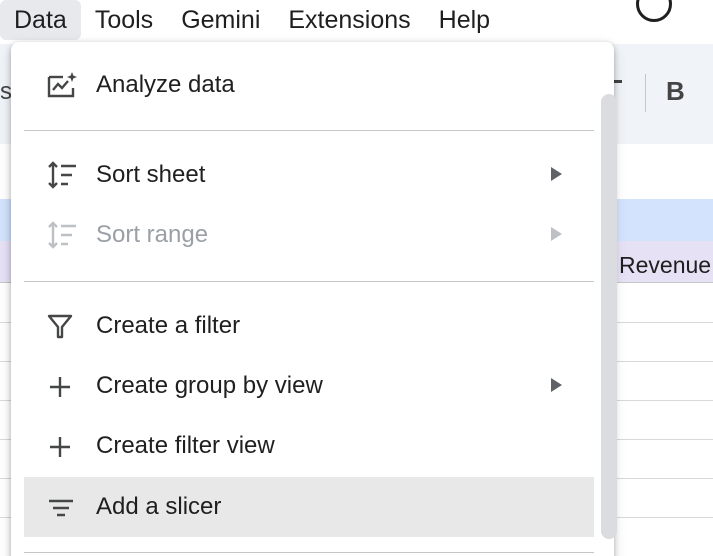 Image resolution: width=713 pixels, height=556 pixels. I want to click on slicer-icon, so click(63, 507).